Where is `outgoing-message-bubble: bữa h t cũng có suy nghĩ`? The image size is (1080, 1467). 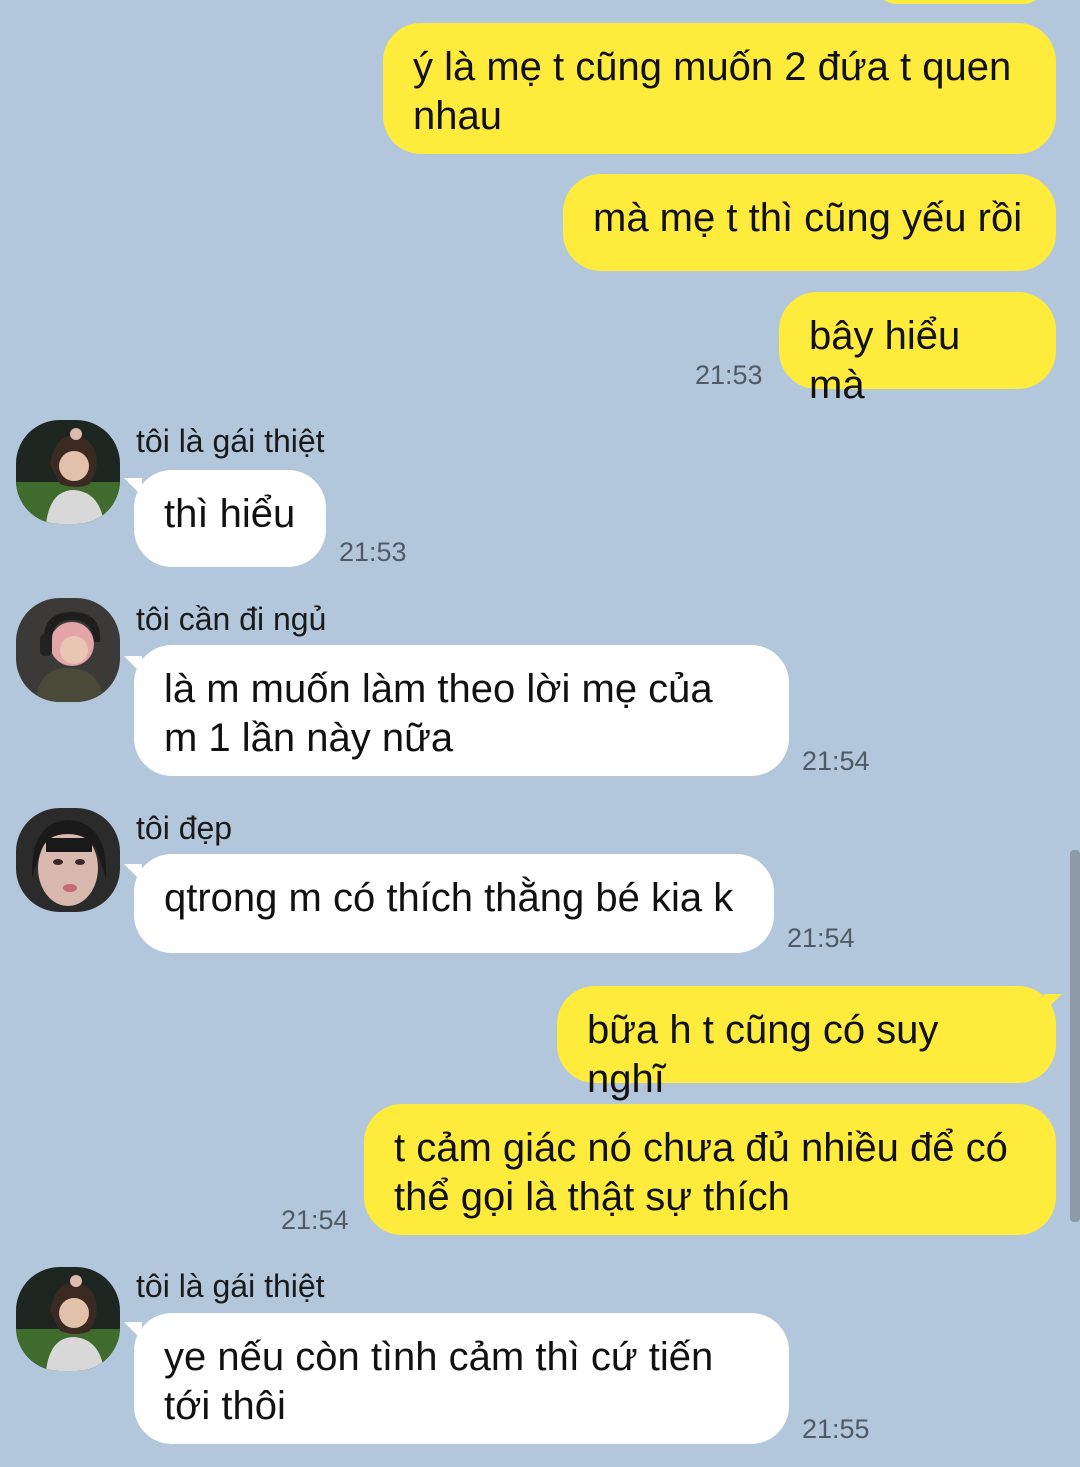 outgoing-message-bubble: bữa h t cũng có suy nghĩ is located at coordinates (806, 1043).